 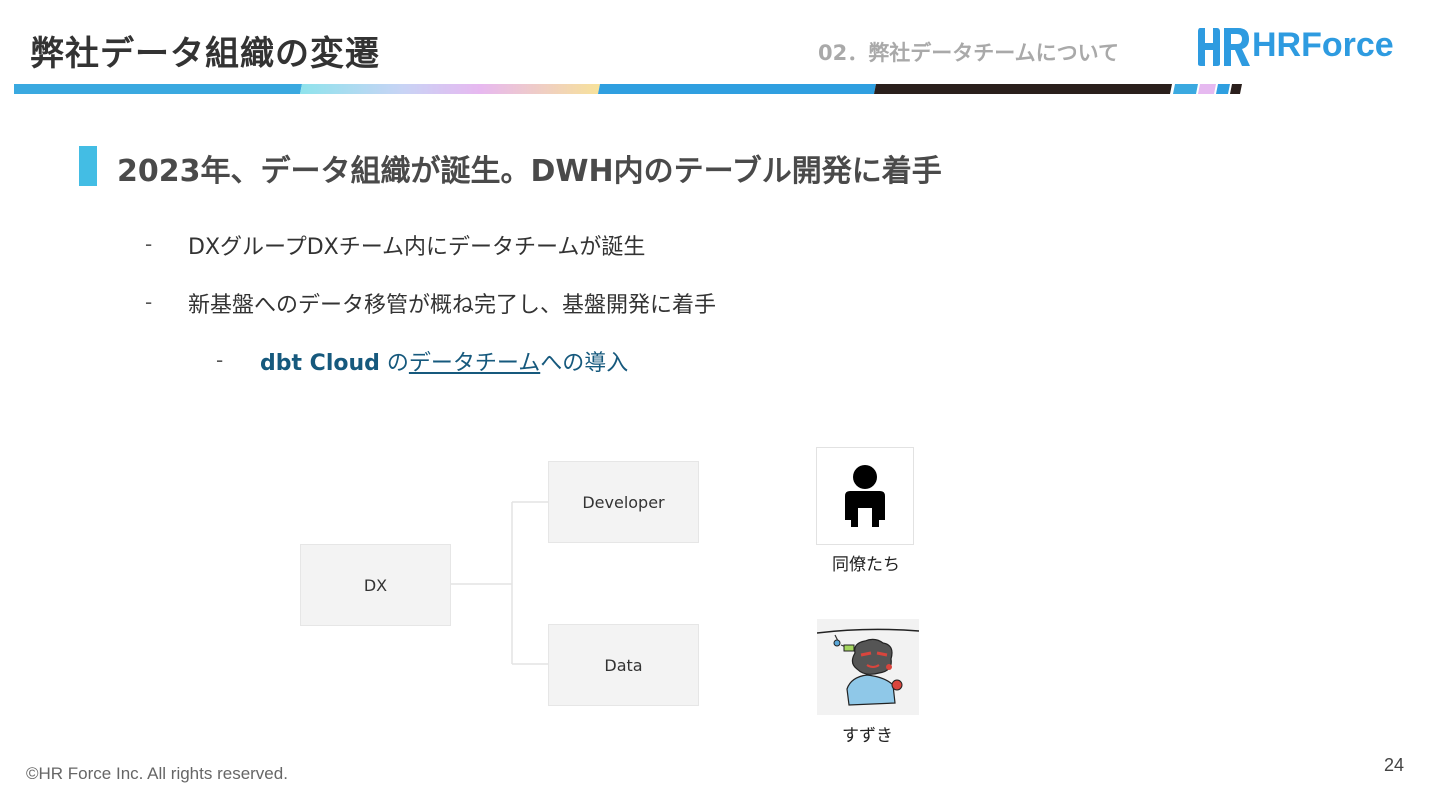 I want to click on member-avatar, so click(x=868, y=667).